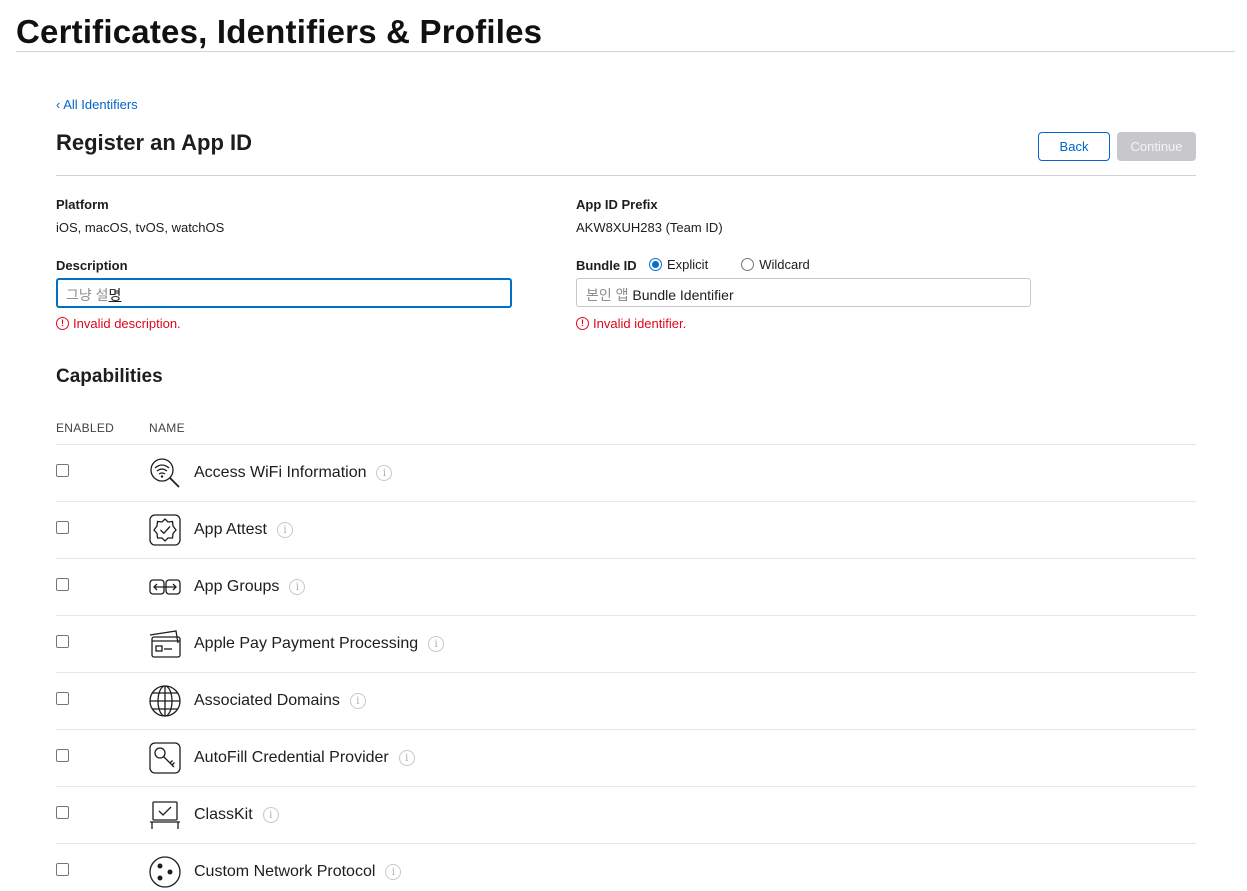  What do you see at coordinates (784, 264) in the screenshot?
I see `radio-wildcard-label: Wildcard` at bounding box center [784, 264].